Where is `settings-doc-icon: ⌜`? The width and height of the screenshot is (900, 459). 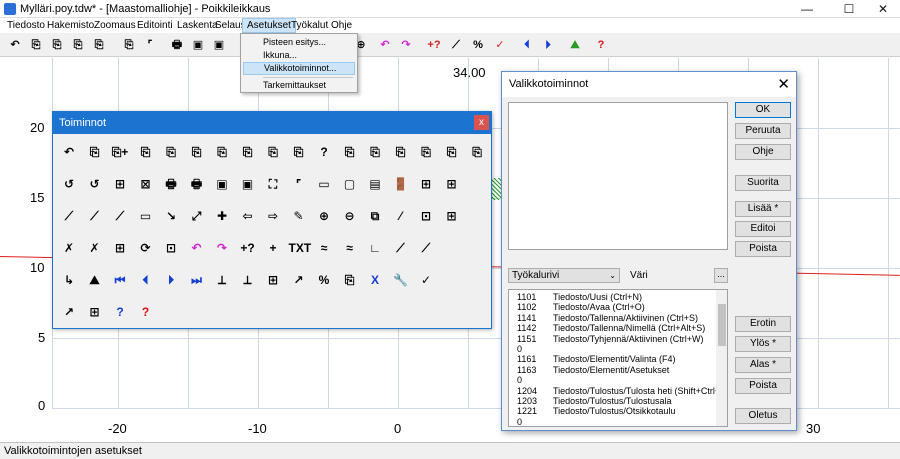
settings-doc-icon: ⌜ is located at coordinates (150, 45).